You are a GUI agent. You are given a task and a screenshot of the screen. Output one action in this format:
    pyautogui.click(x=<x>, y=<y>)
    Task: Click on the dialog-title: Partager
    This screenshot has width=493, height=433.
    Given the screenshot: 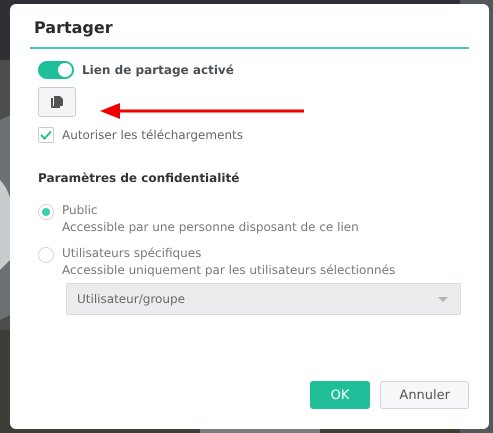 What is the action you would take?
    pyautogui.click(x=249, y=33)
    